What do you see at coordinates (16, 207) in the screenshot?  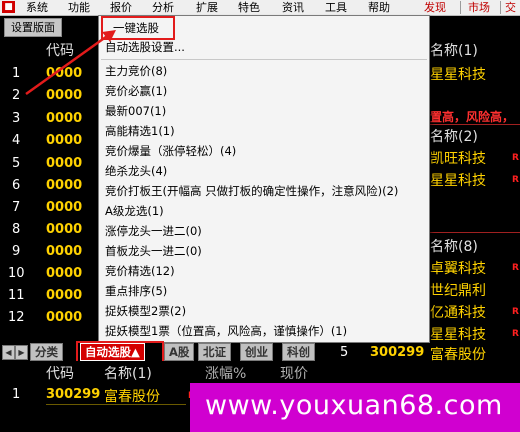 I see `row-number: 7` at bounding box center [16, 207].